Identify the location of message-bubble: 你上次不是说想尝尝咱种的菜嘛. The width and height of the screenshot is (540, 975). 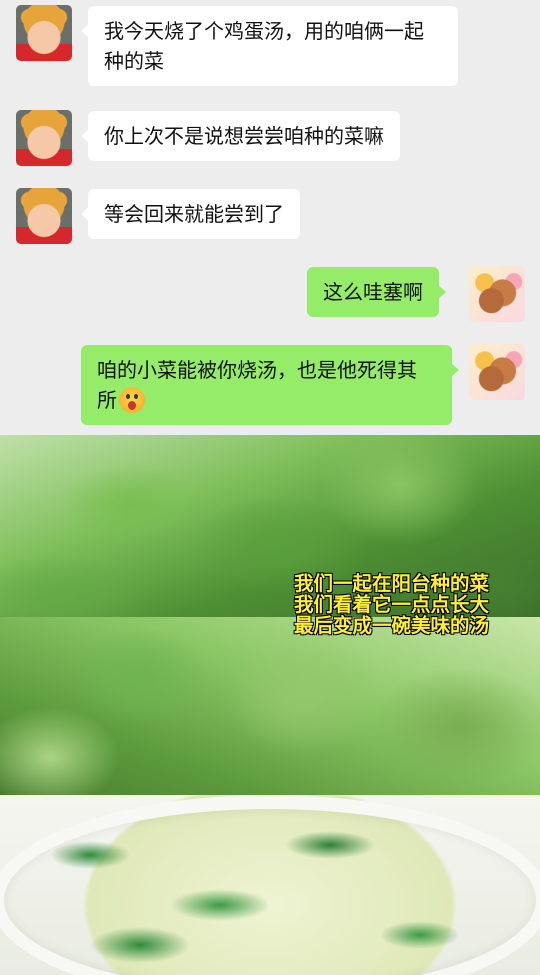
(240, 136).